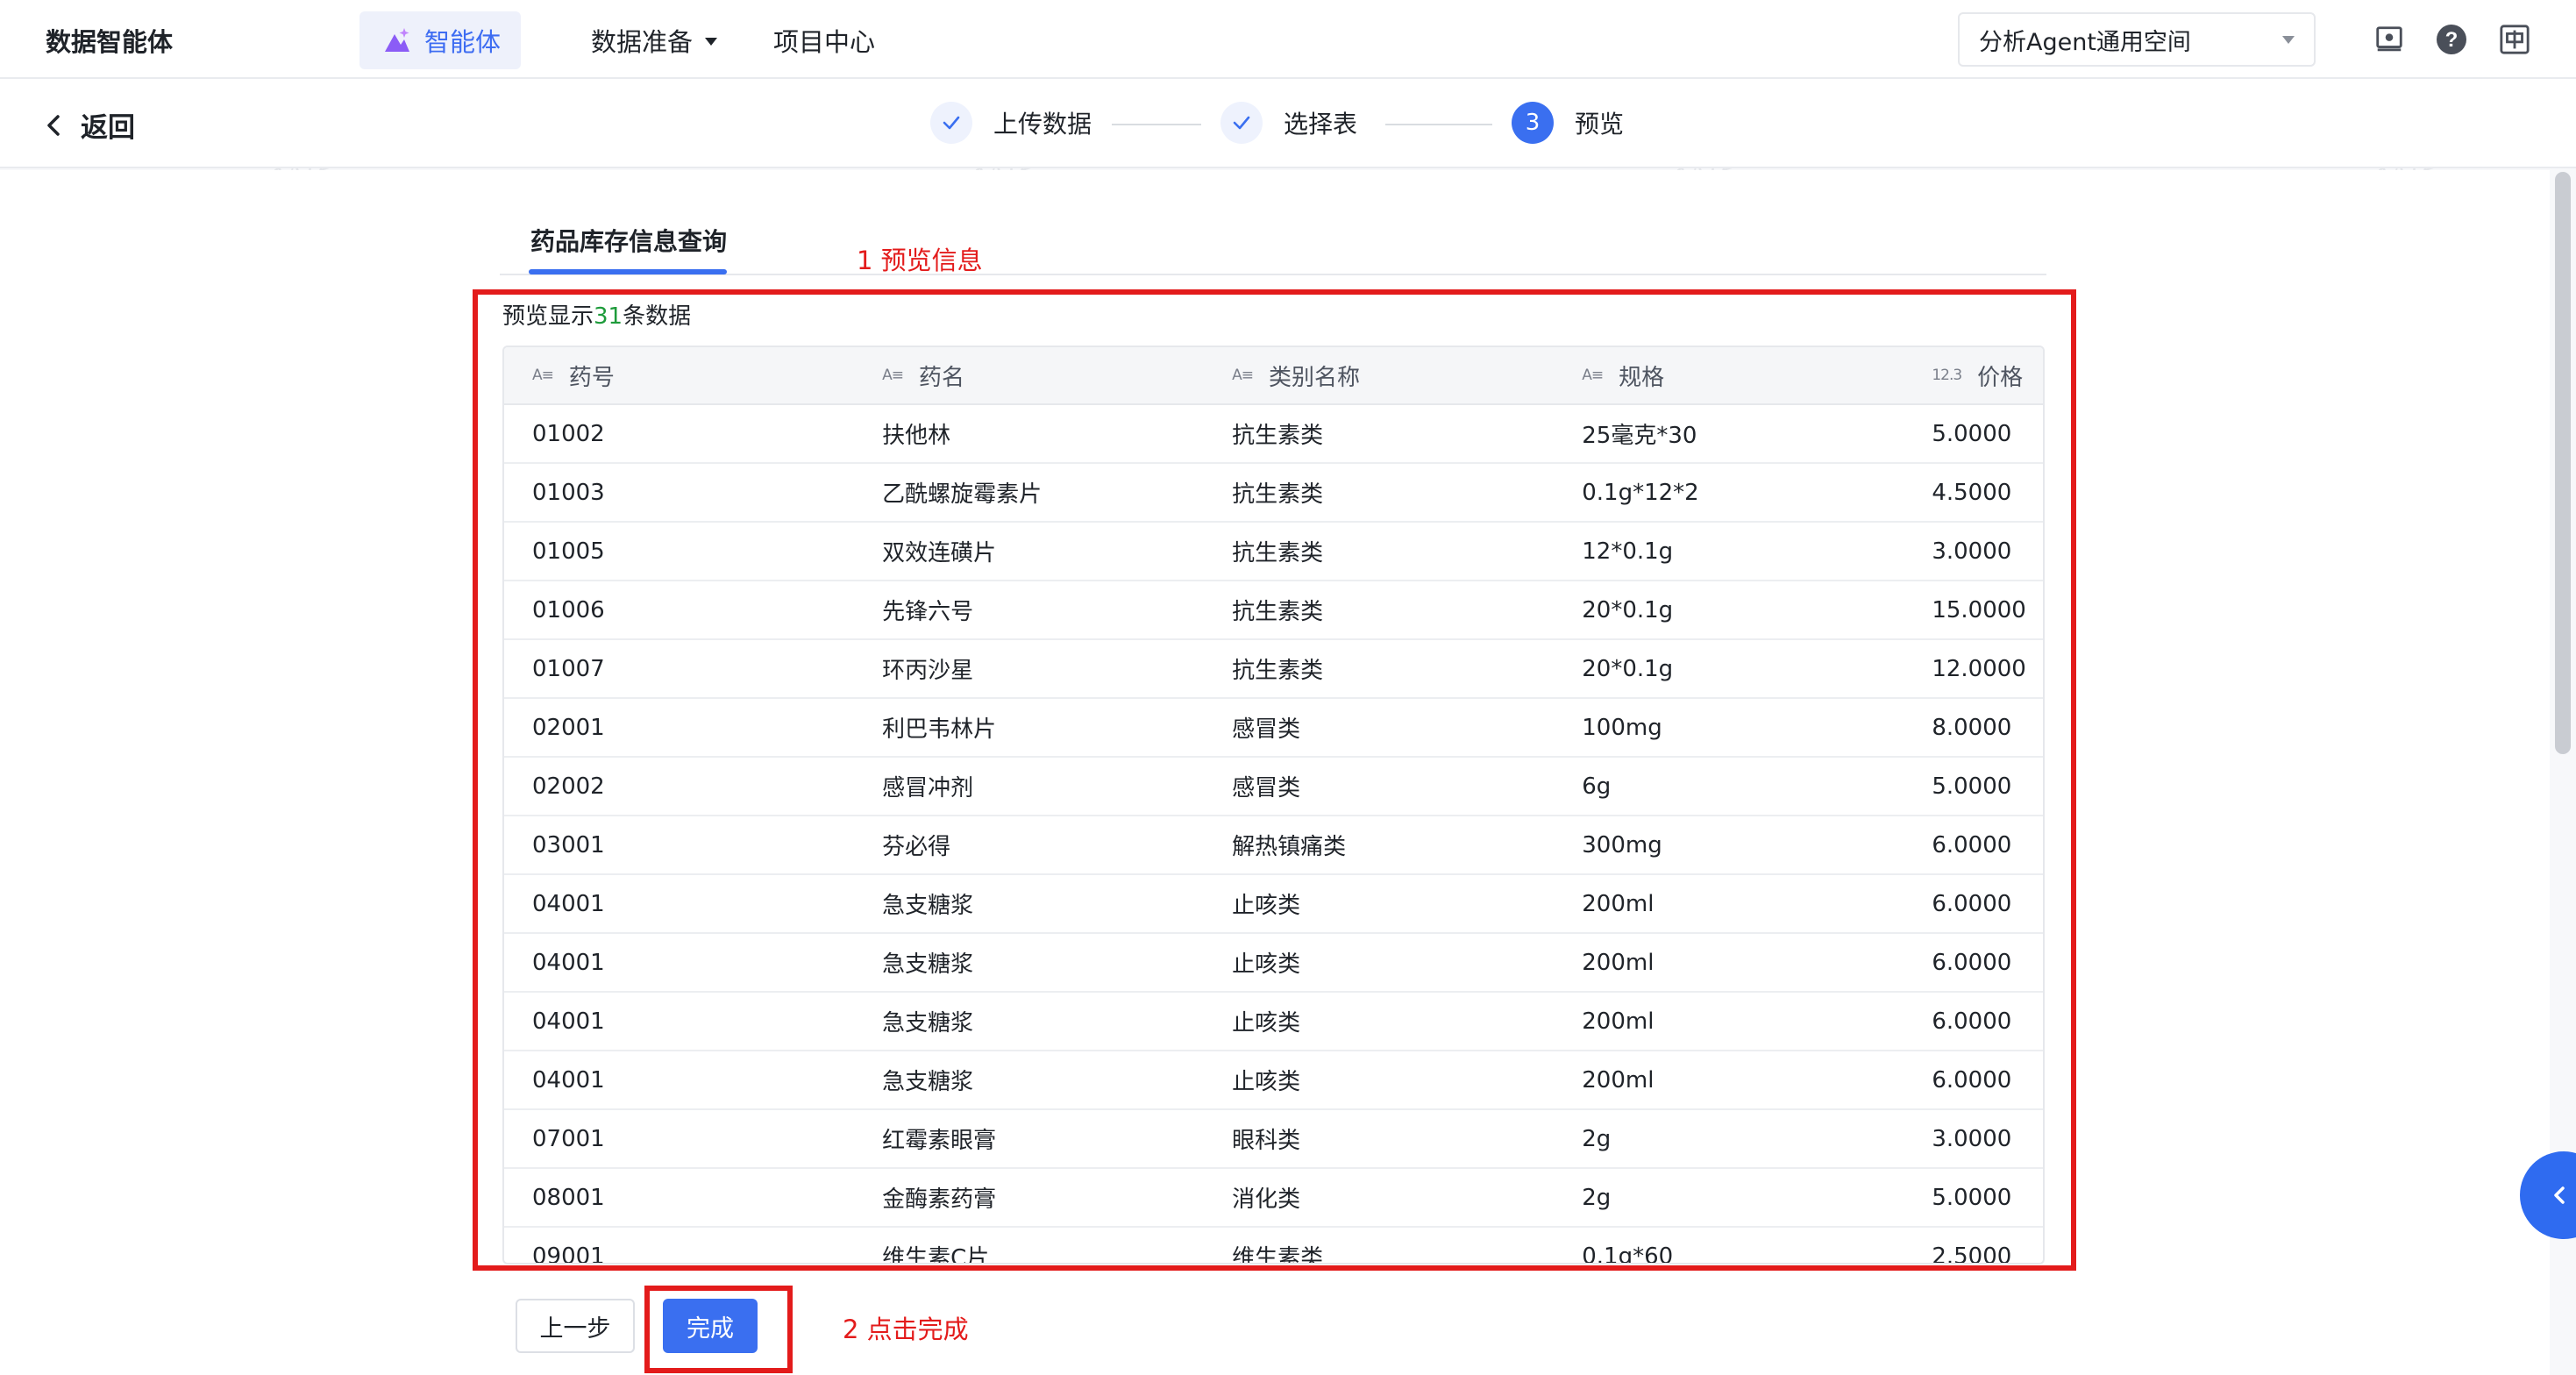  What do you see at coordinates (628, 272) in the screenshot?
I see `tab-active-indicator` at bounding box center [628, 272].